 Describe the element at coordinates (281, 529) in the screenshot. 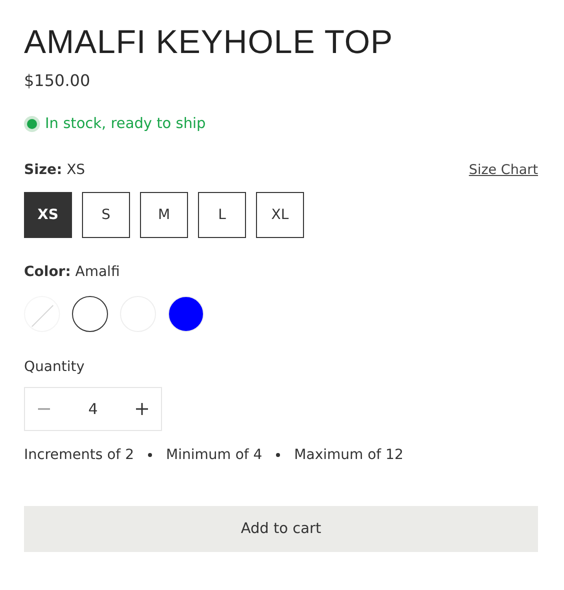

I see `add-to-cart-button: Add to cart` at that location.